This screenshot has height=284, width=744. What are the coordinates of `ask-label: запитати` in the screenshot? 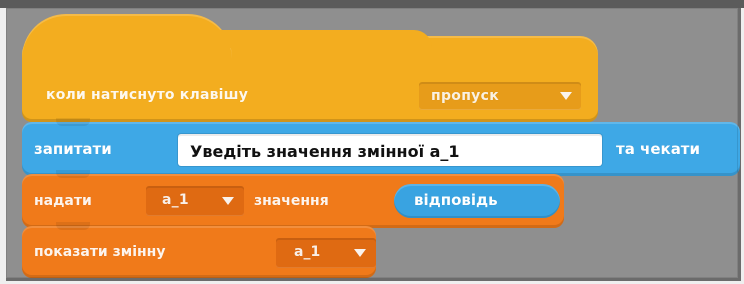 It's located at (73, 149).